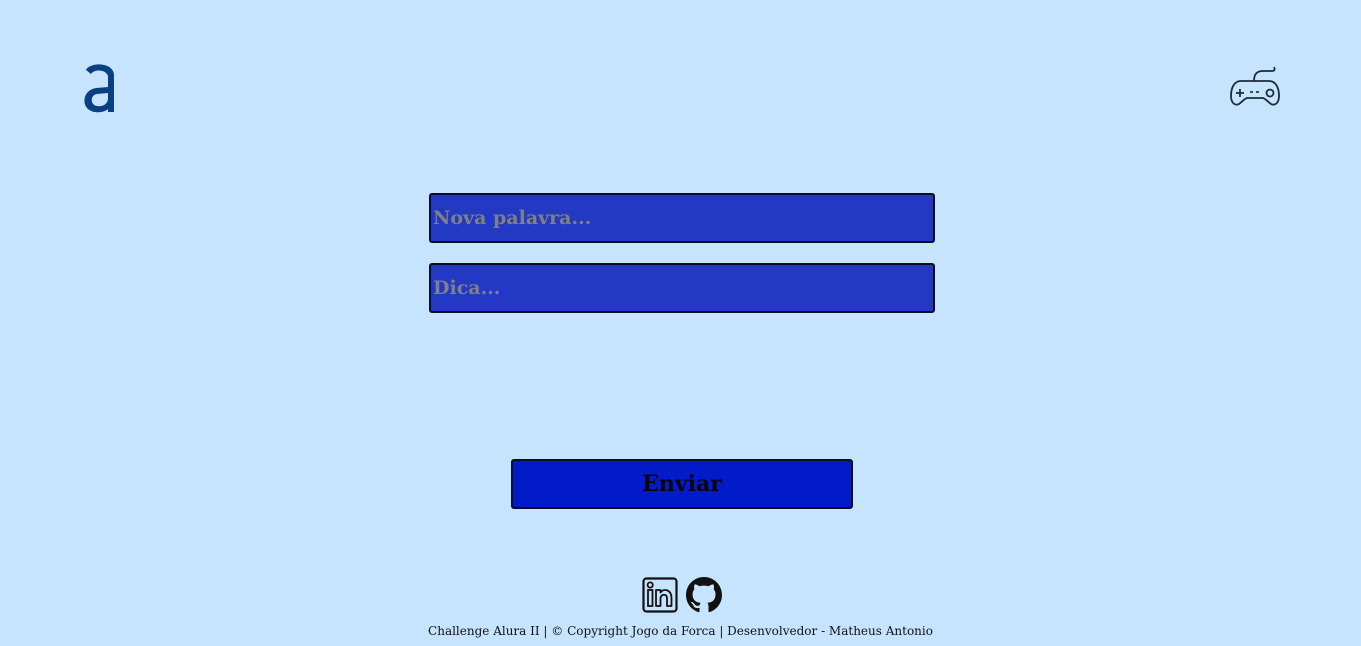 The width and height of the screenshot is (1361, 646). What do you see at coordinates (682, 218) in the screenshot?
I see `new-word-input` at bounding box center [682, 218].